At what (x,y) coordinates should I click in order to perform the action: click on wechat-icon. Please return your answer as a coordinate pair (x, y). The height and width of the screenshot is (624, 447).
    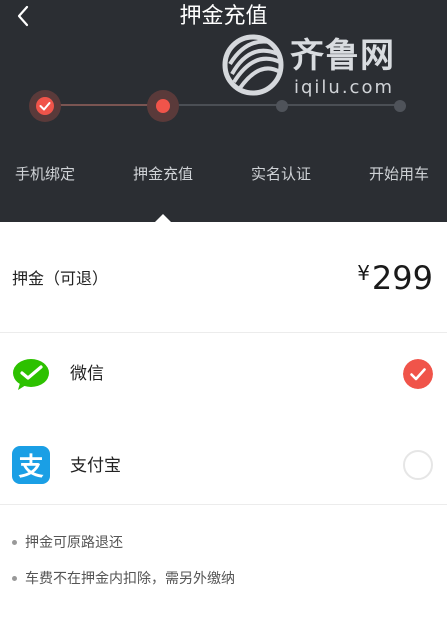
    Looking at the image, I should click on (31, 374).